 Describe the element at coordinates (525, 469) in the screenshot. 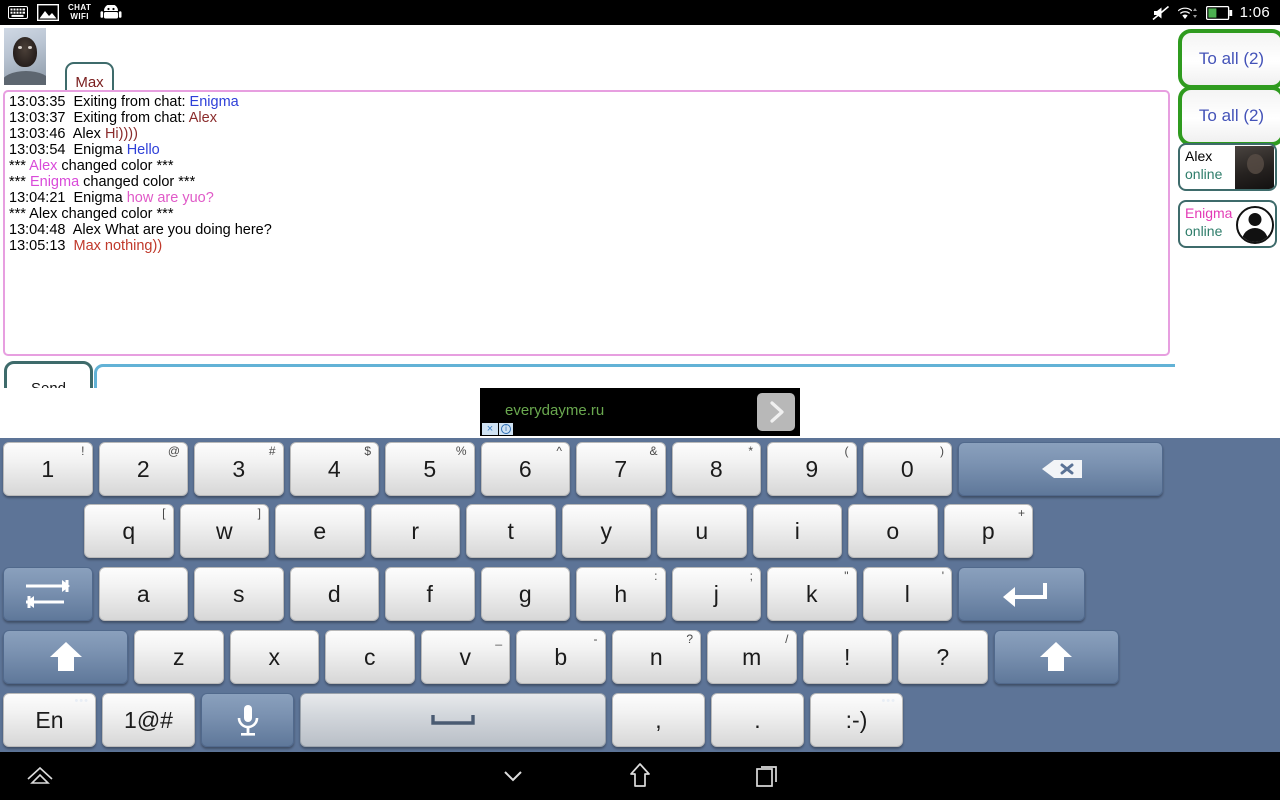

I see `key-6: 6 ^` at that location.